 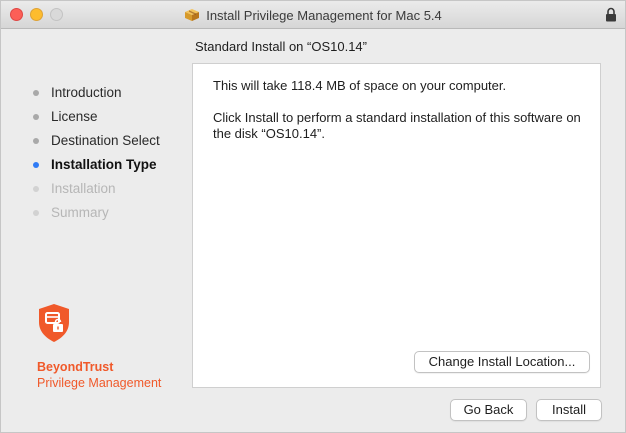 What do you see at coordinates (80, 212) in the screenshot?
I see `step-label: Summary` at bounding box center [80, 212].